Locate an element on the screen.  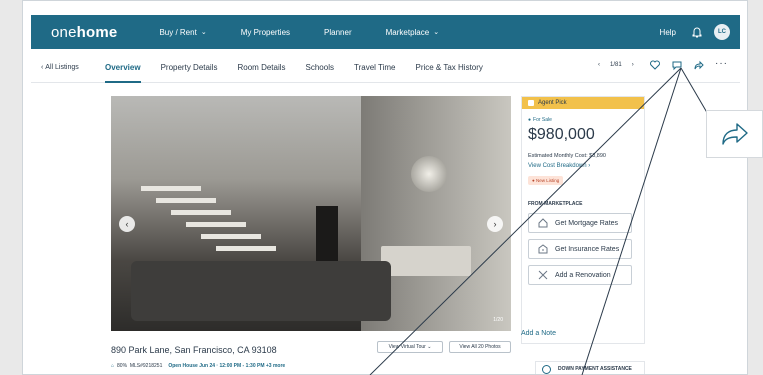
tab-travel-time: Travel Time is located at coordinates (375, 67).